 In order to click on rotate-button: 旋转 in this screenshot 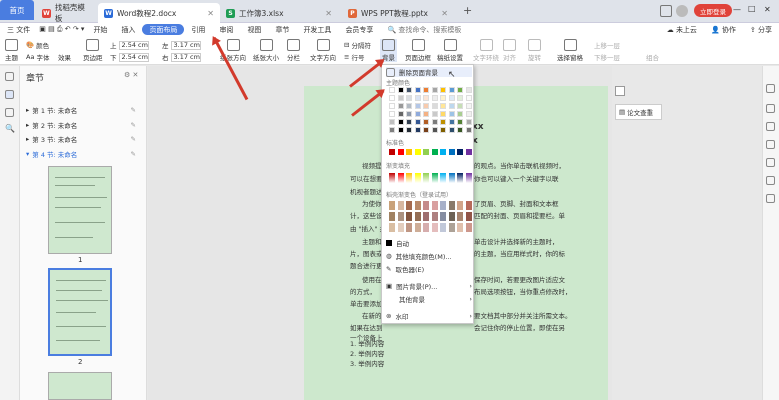, I will do `click(534, 50)`.